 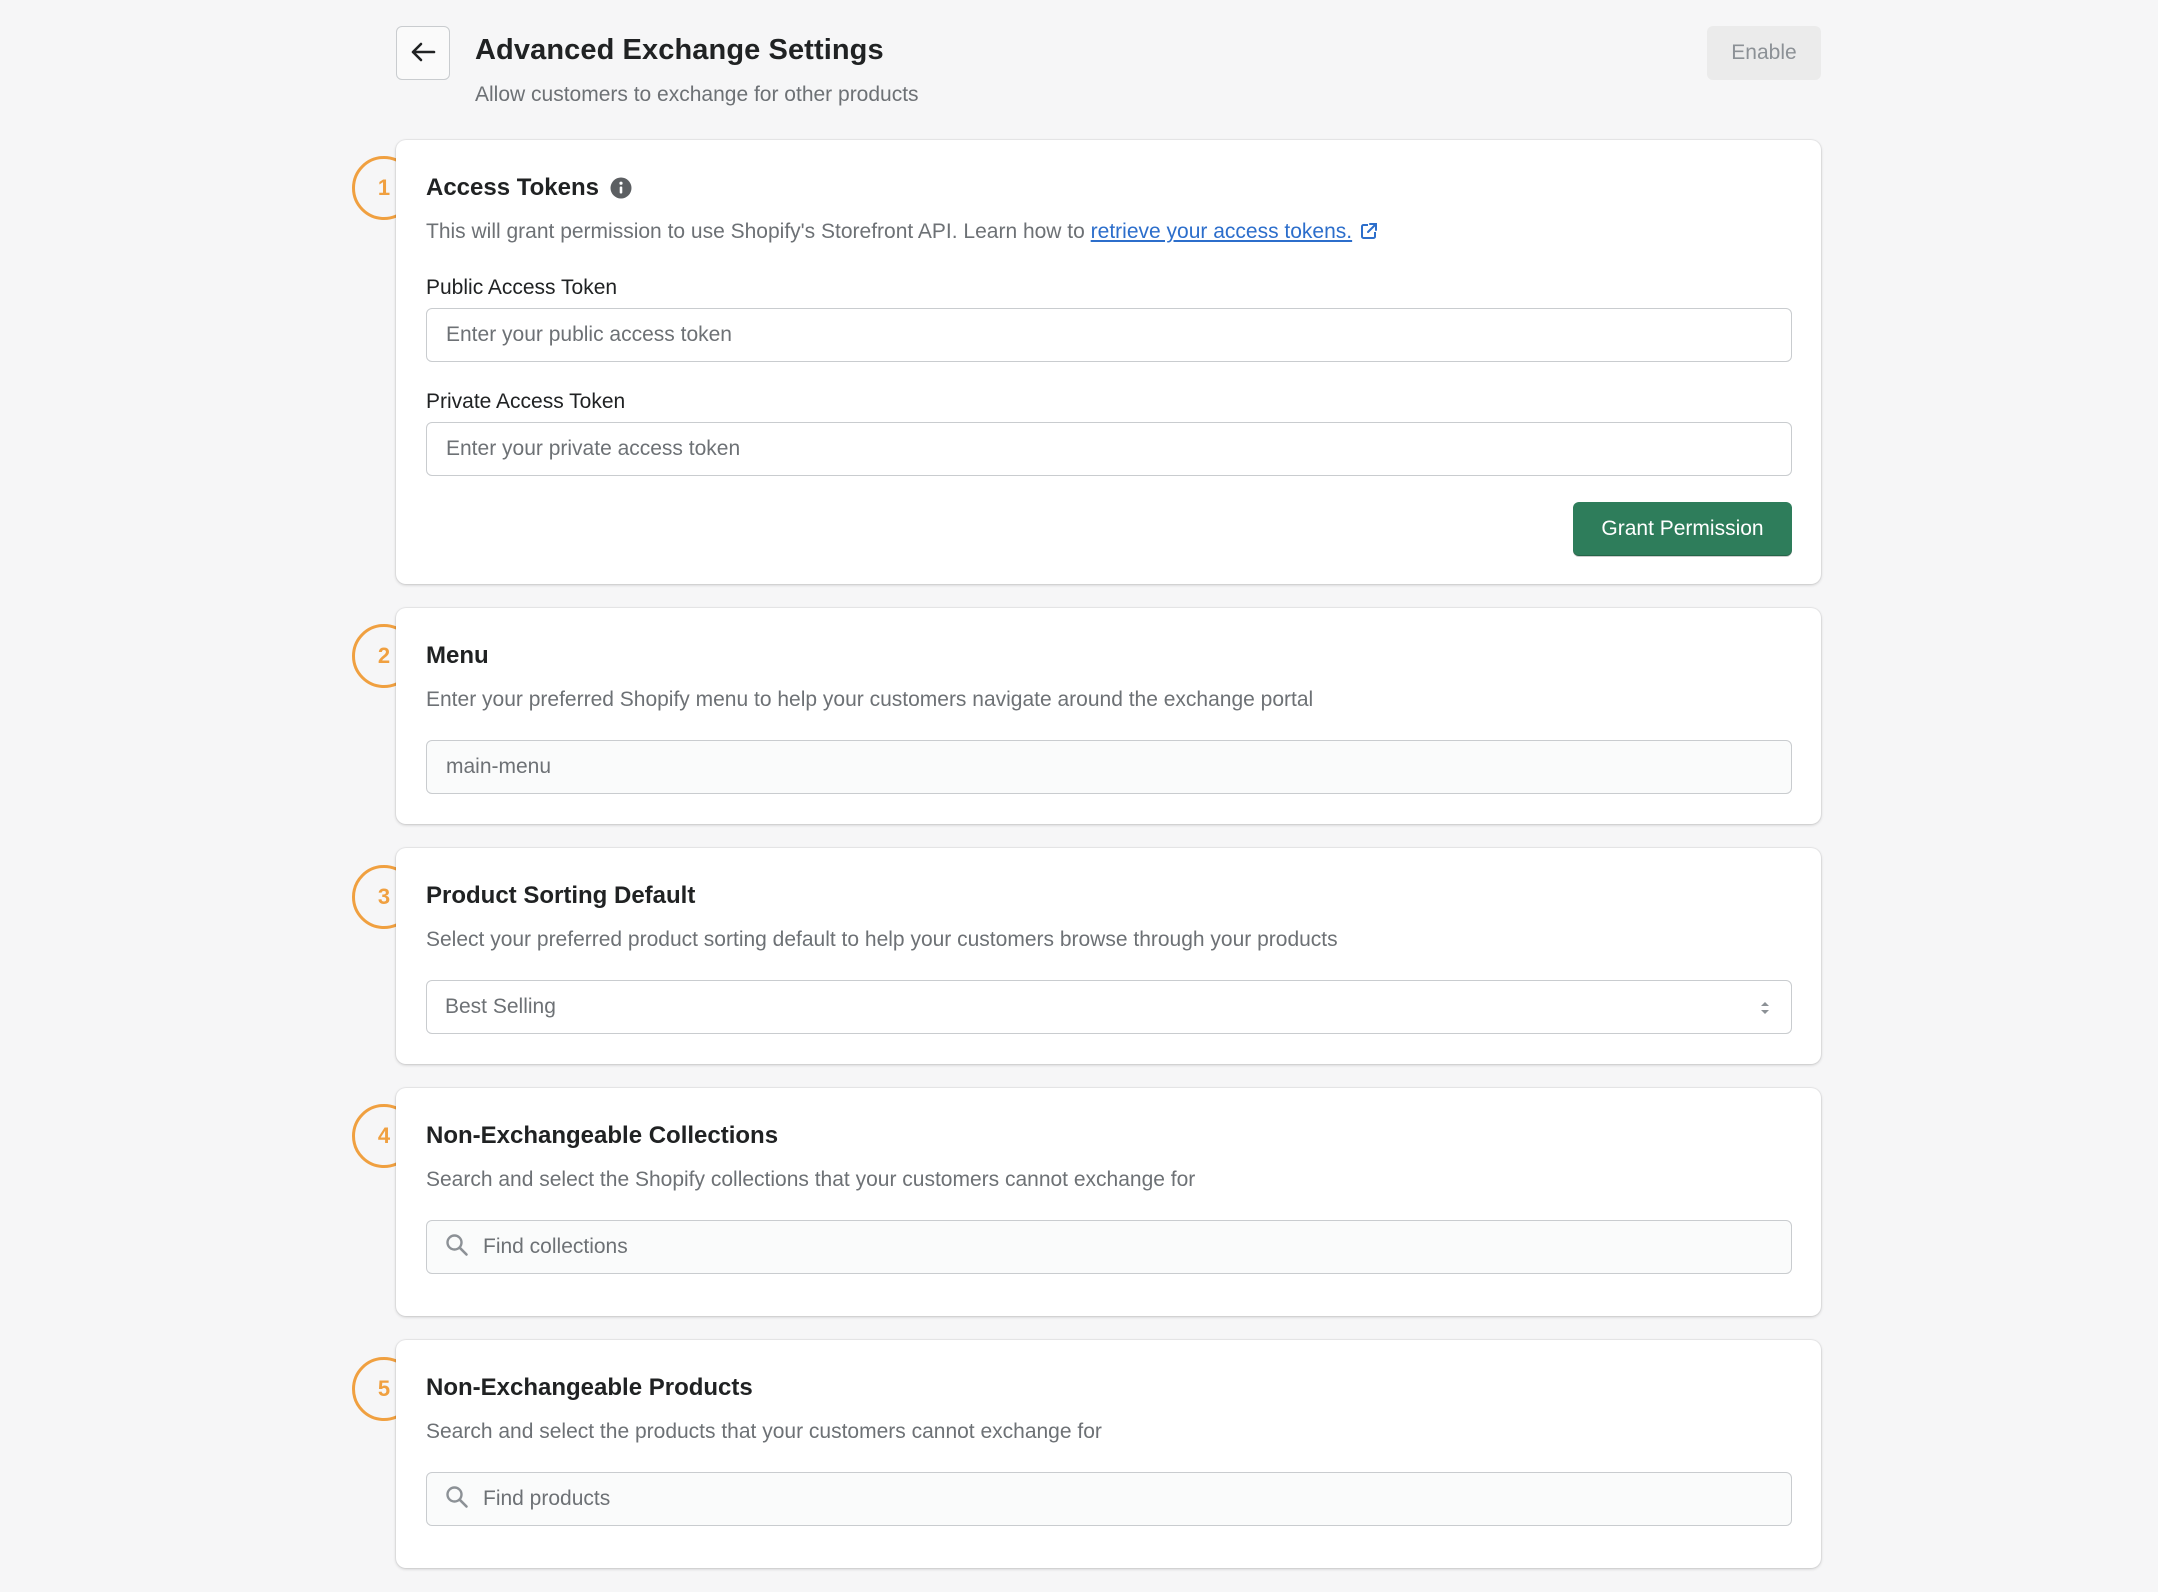 I want to click on back-button, so click(x=423, y=53).